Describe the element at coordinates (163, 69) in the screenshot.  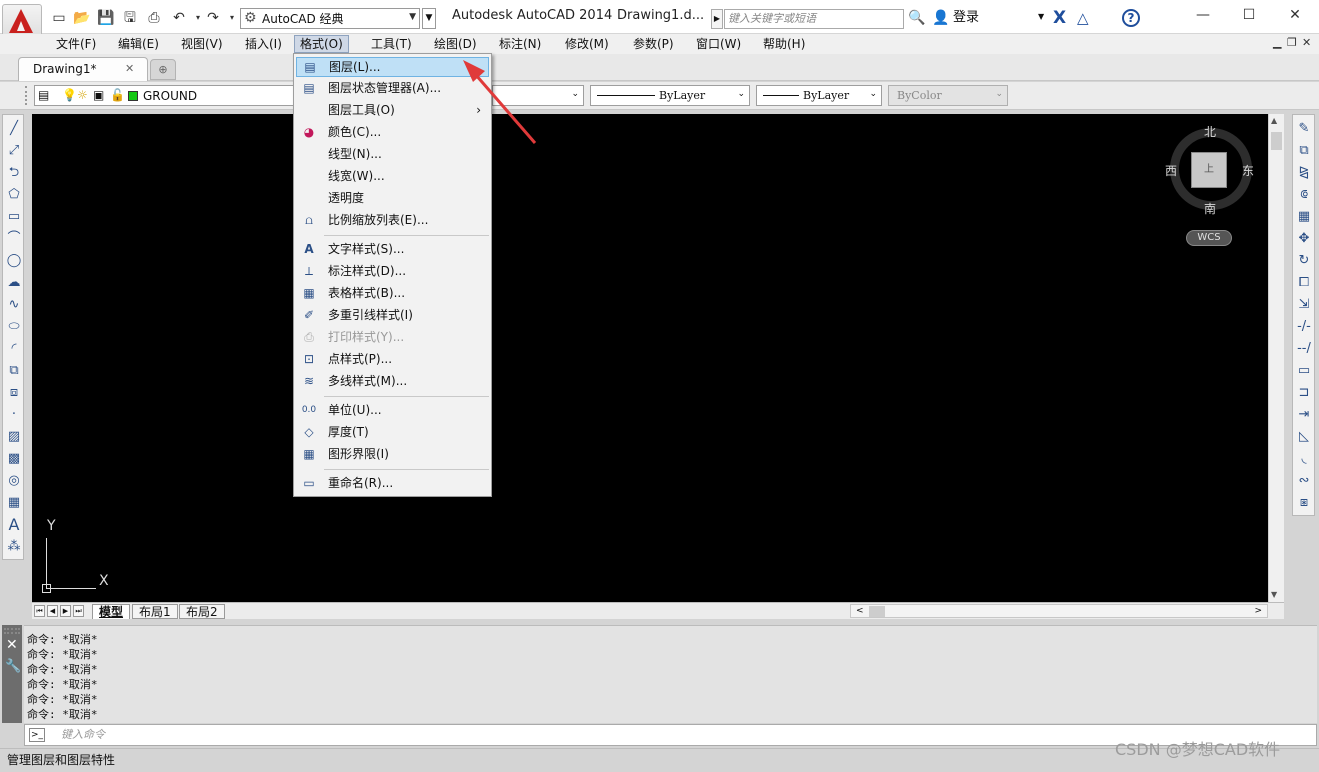
I see `new-tab-button: ⊕` at that location.